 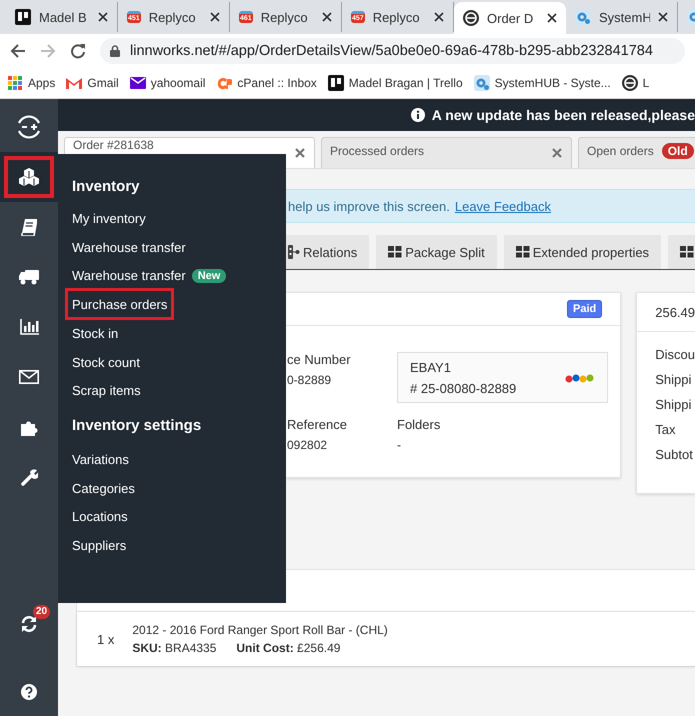 What do you see at coordinates (417, 115) in the screenshot?
I see `info-icon` at bounding box center [417, 115].